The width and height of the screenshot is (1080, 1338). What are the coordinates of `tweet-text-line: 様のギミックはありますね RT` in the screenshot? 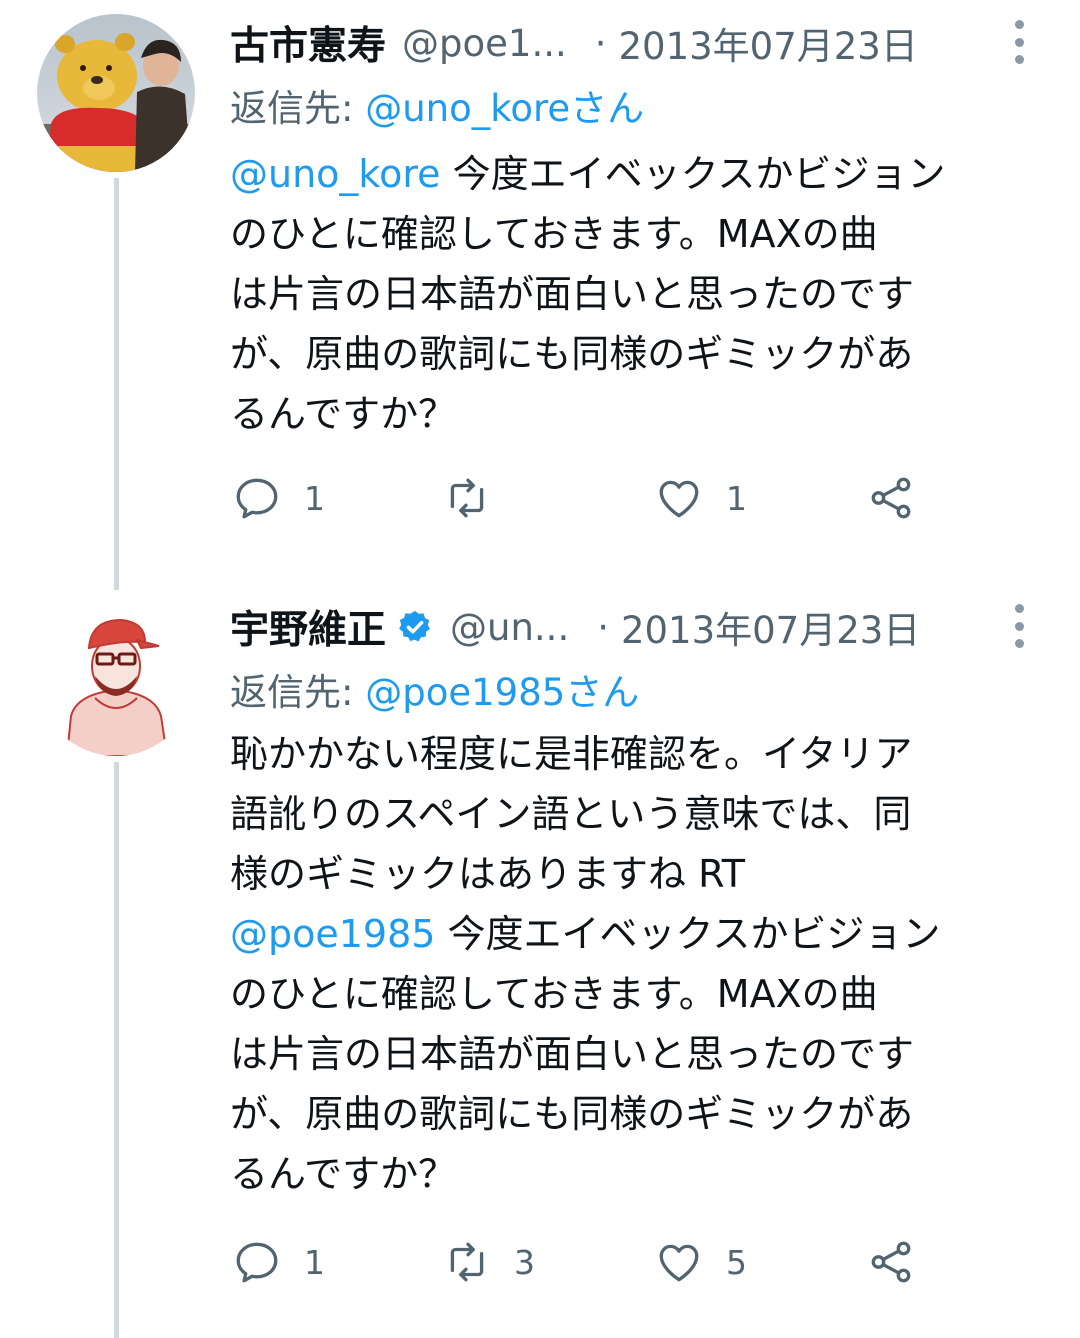 It's located at (487, 874).